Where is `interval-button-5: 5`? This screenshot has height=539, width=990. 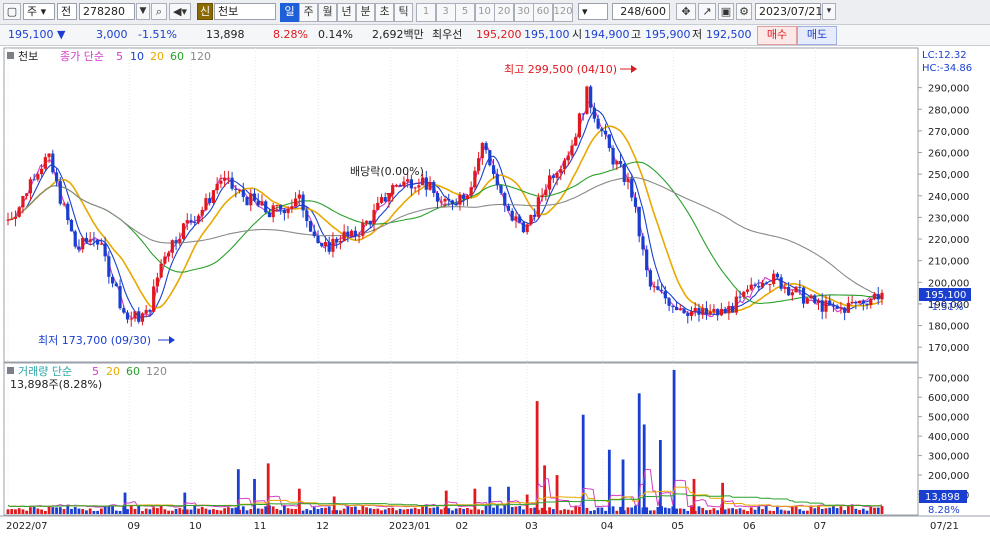 interval-button-5: 5 is located at coordinates (465, 12).